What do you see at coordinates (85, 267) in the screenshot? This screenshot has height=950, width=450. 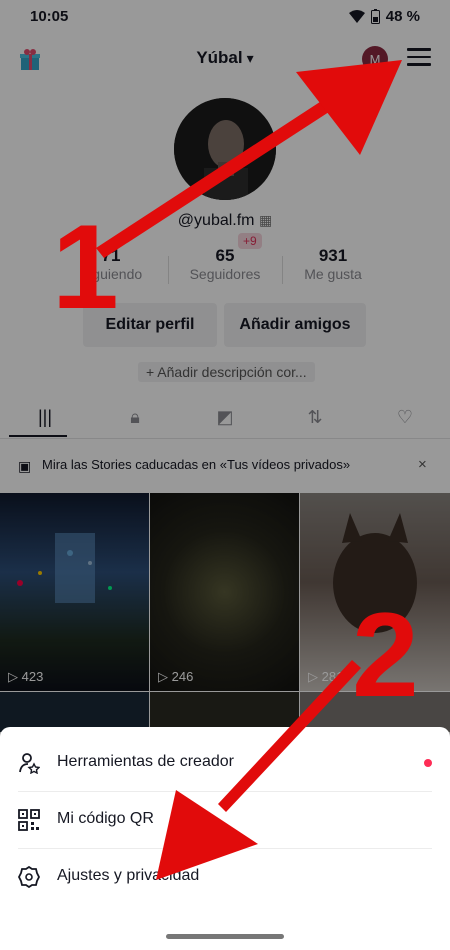 I see `annotation-step-1: 1` at bounding box center [85, 267].